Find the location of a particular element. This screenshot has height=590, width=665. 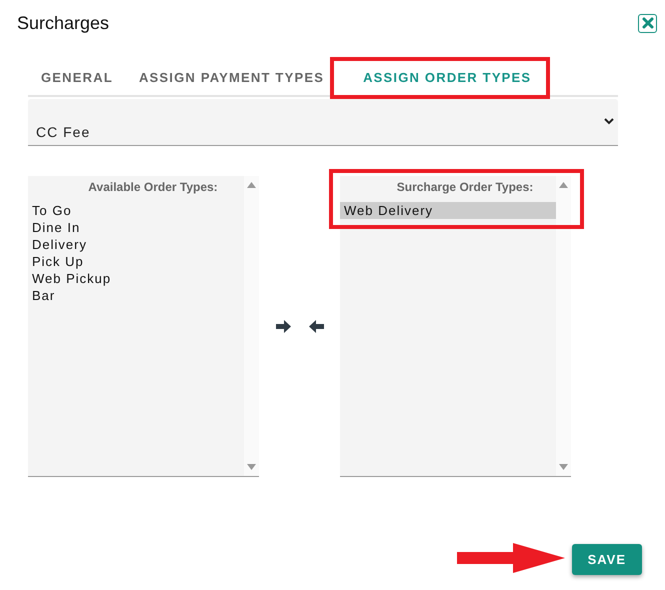

save-button: SAVE is located at coordinates (607, 559).